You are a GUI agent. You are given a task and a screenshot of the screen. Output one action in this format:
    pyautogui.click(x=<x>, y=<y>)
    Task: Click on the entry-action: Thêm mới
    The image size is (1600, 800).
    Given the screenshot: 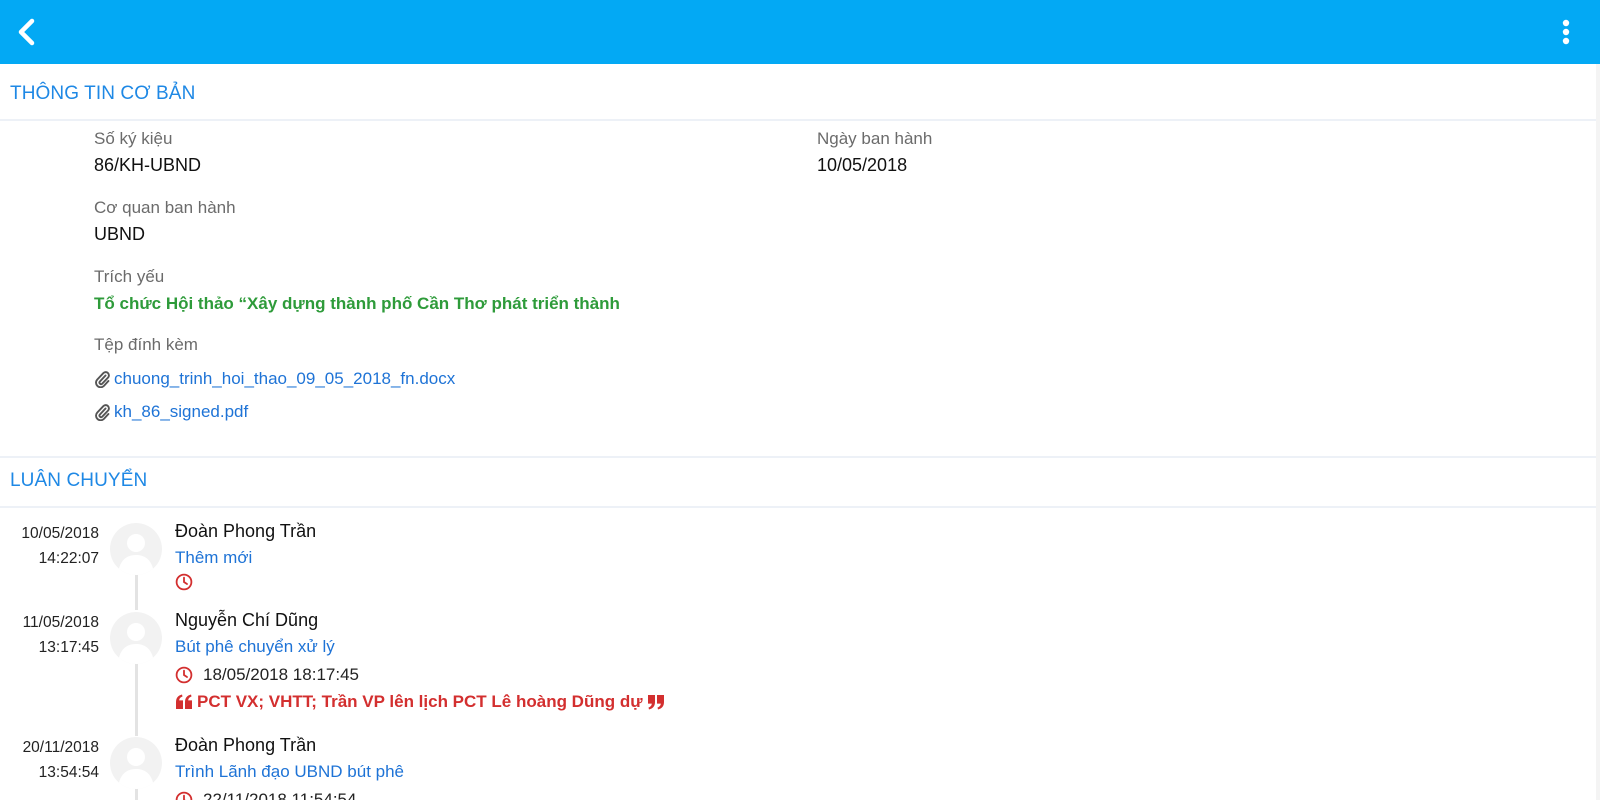 What is the action you would take?
    pyautogui.click(x=213, y=558)
    